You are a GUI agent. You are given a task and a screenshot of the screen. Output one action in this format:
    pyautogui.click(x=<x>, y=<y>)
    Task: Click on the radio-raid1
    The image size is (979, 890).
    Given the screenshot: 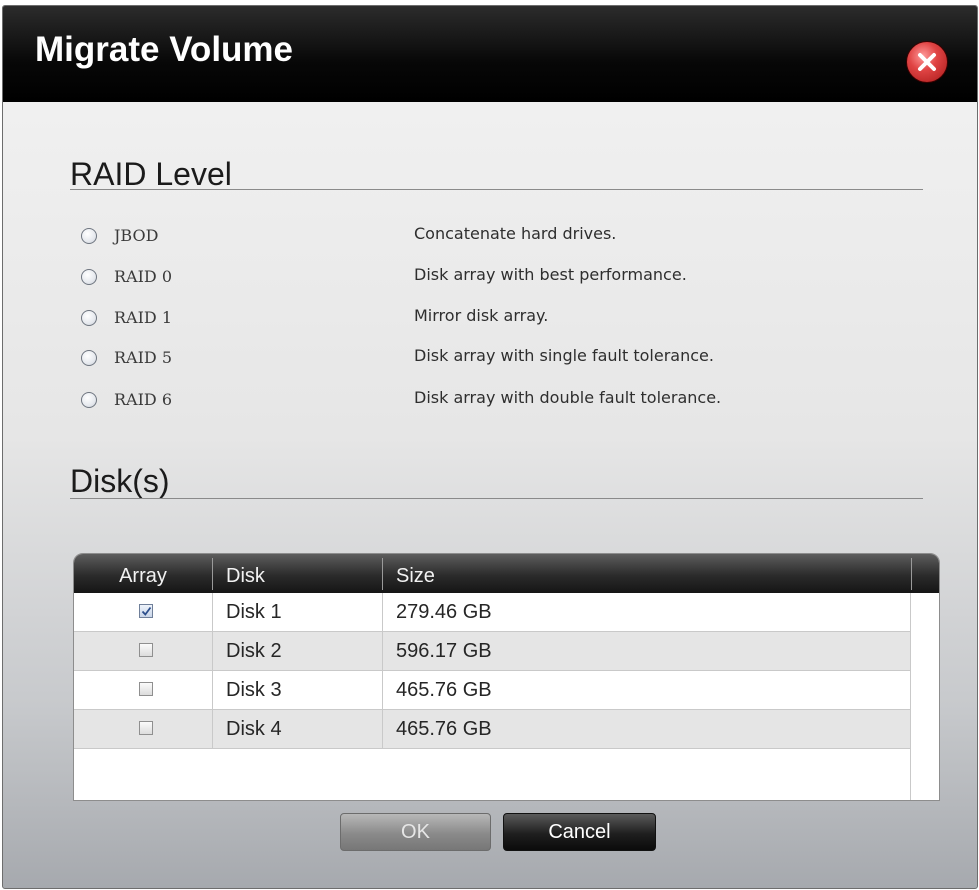 What is the action you would take?
    pyautogui.click(x=89, y=318)
    